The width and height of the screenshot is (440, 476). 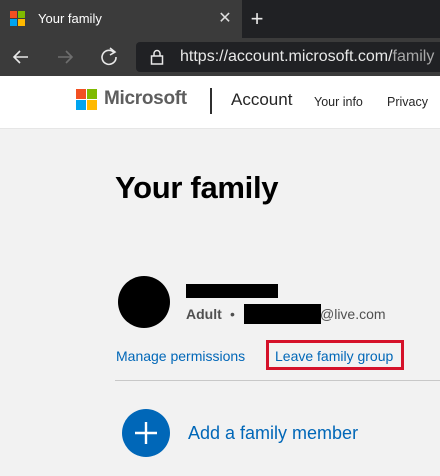 I want to click on page-title: Your family, so click(x=197, y=187).